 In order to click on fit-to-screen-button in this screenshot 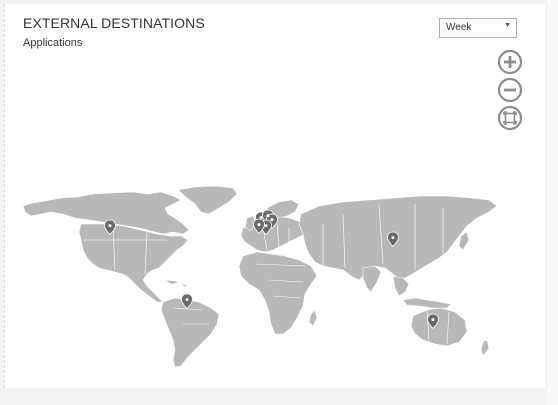, I will do `click(510, 118)`.